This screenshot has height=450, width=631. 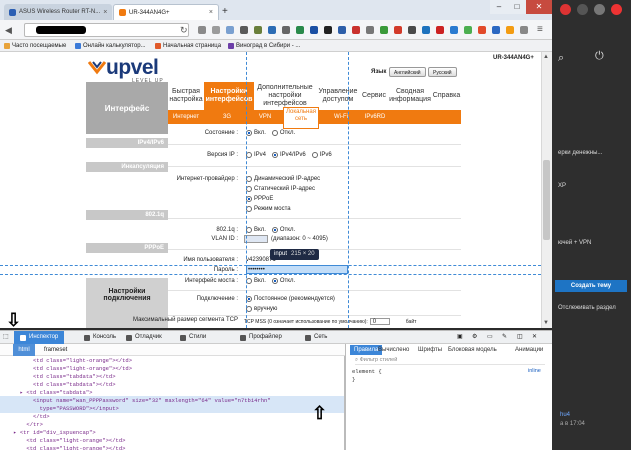 What do you see at coordinates (275, 155) in the screenshot?
I see `ipv4v6-radio` at bounding box center [275, 155].